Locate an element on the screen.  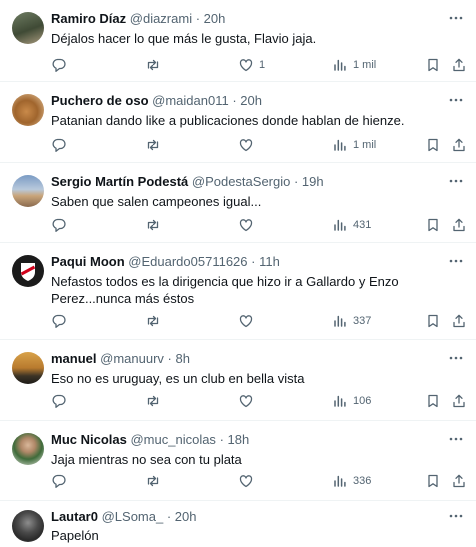
user-handle: @diazrami is located at coordinates (161, 18).